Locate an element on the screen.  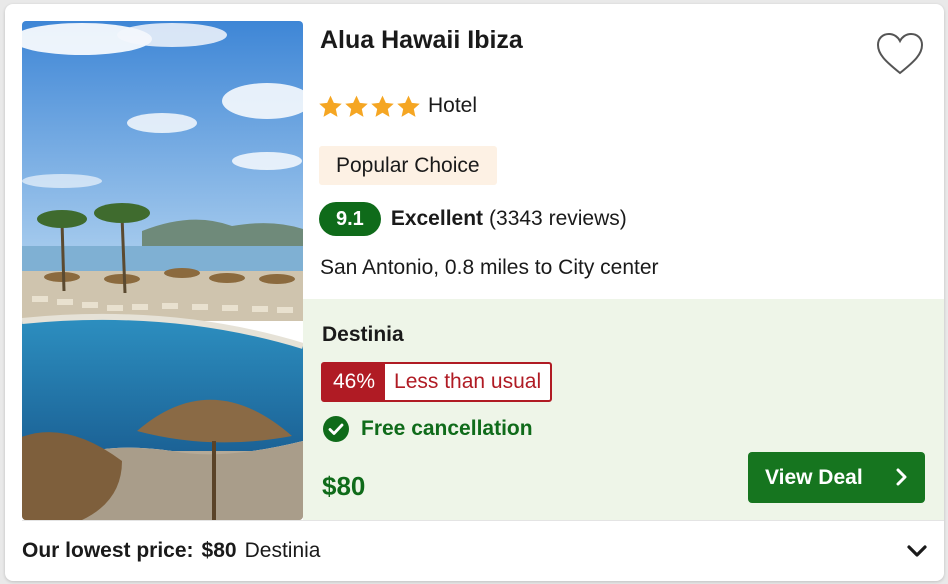
divider is located at coordinates (483, 520).